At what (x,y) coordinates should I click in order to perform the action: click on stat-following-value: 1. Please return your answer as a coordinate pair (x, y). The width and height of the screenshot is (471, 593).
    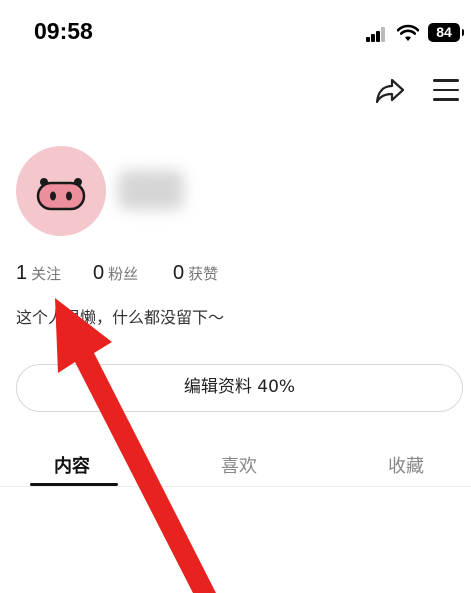
    Looking at the image, I should click on (22, 273).